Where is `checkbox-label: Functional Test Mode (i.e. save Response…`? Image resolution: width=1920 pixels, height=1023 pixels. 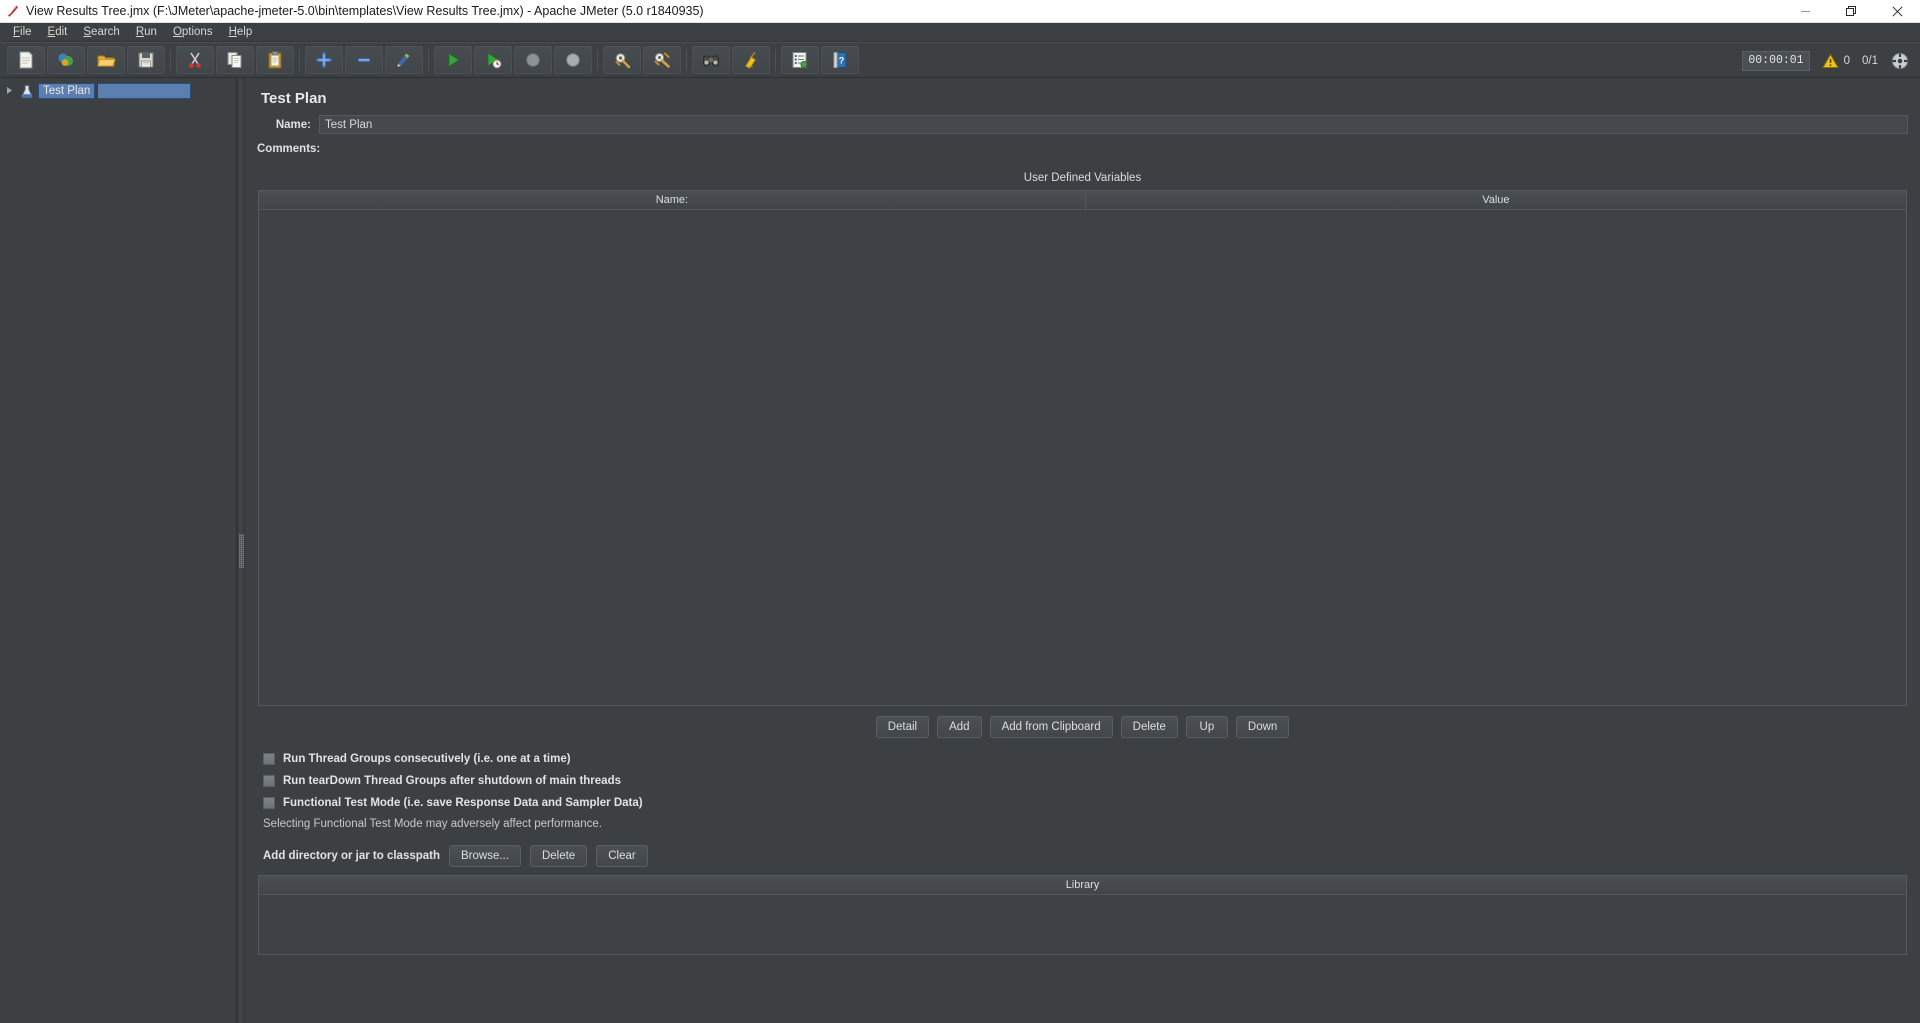 checkbox-label: Functional Test Mode (i.e. save Response… is located at coordinates (463, 803).